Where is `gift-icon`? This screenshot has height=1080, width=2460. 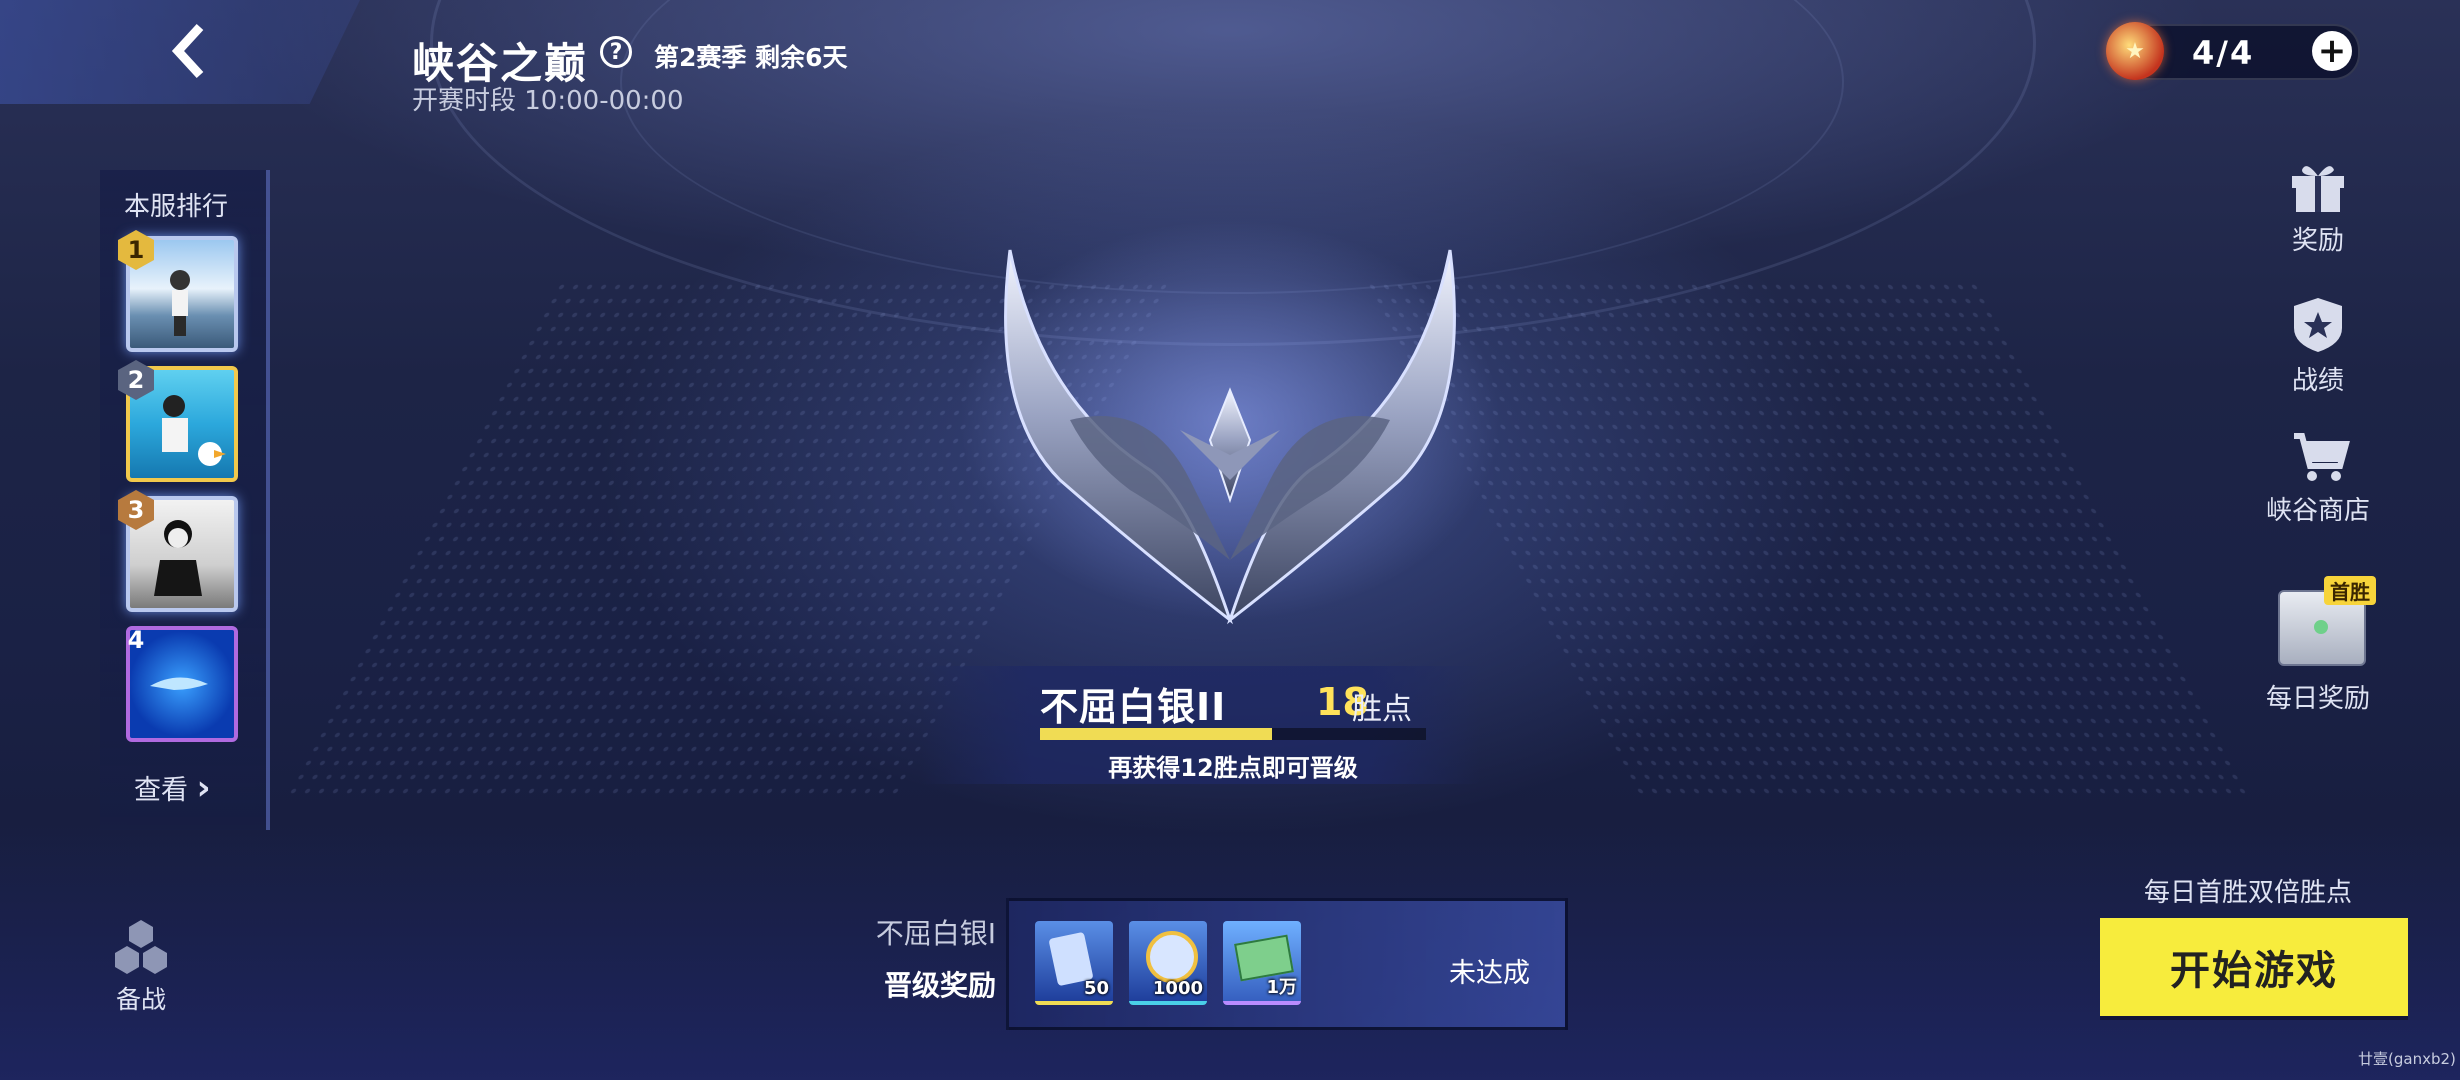
gift-icon is located at coordinates (2318, 189).